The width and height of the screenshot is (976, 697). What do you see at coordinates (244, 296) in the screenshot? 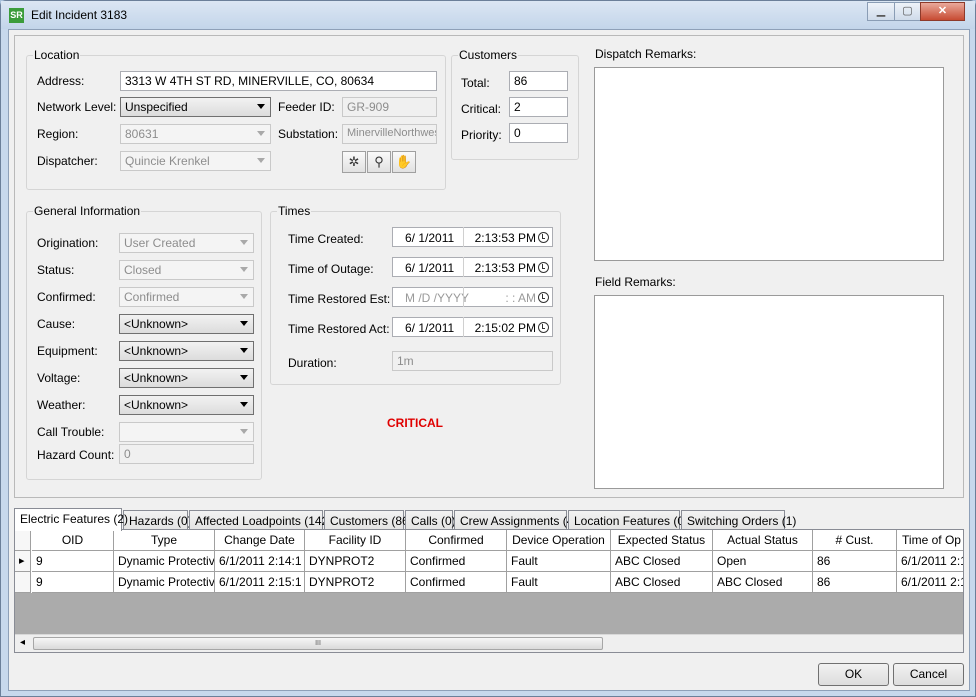
I see `chevron-down-icon` at bounding box center [244, 296].